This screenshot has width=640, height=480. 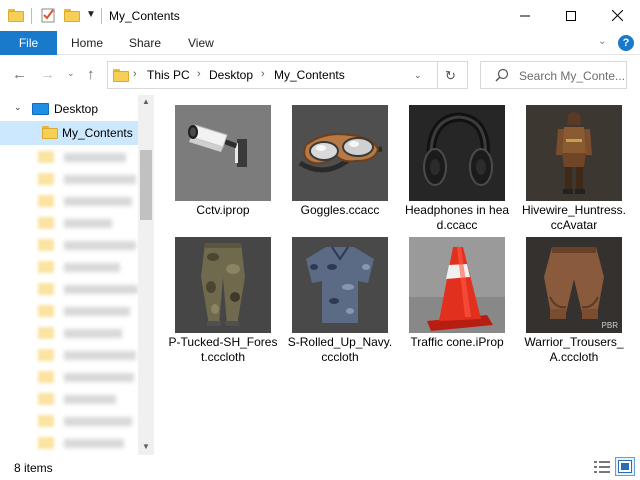 I want to click on status-bar: 8 items, so click(x=320, y=467).